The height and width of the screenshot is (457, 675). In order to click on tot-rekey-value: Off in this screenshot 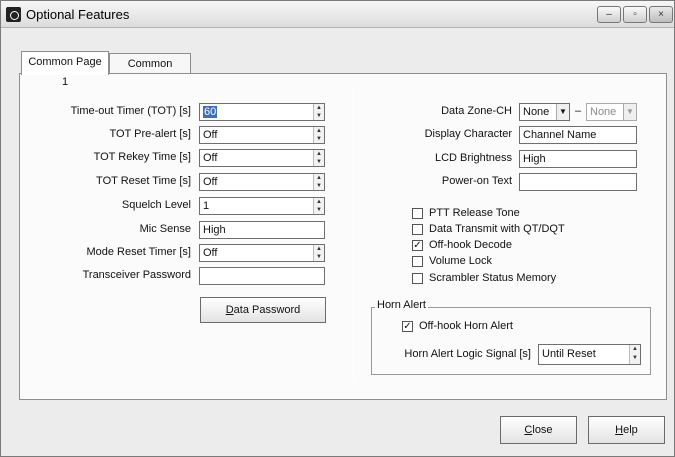, I will do `click(210, 158)`.